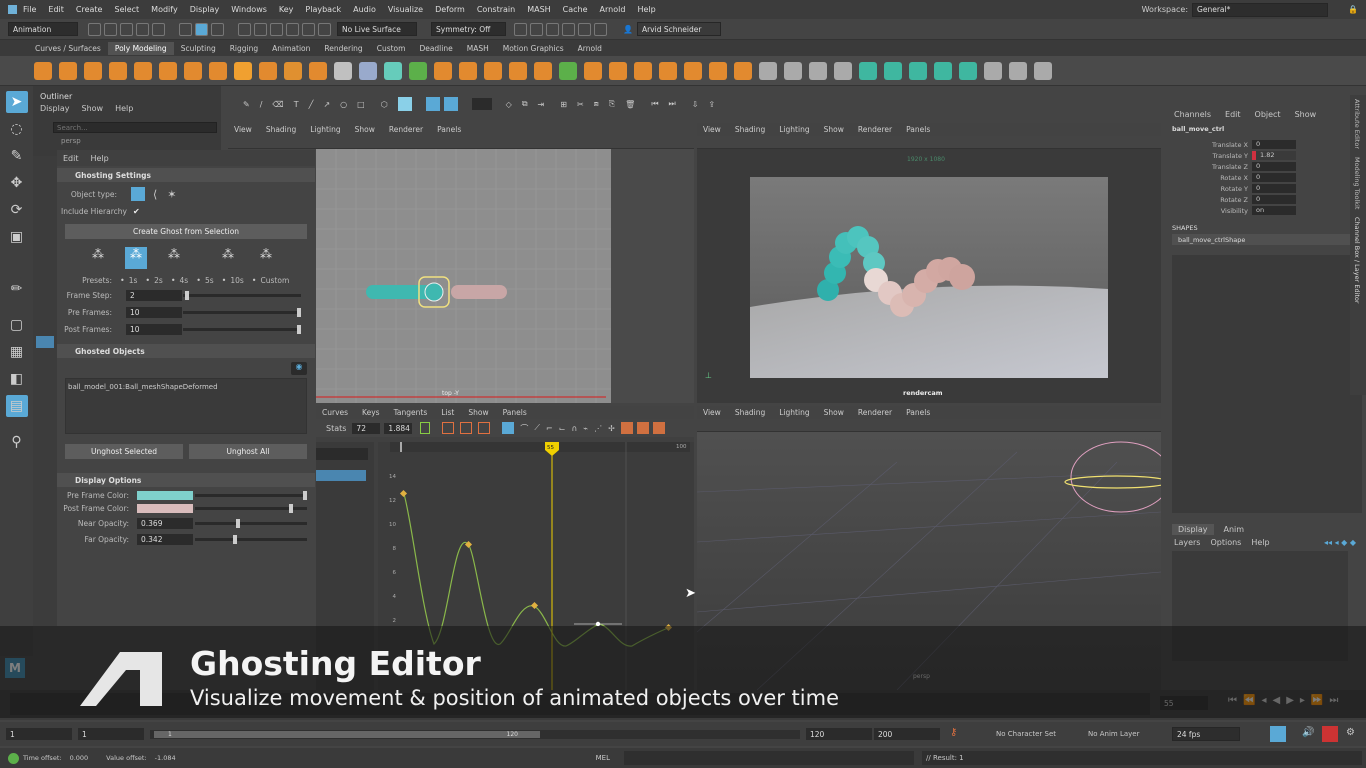  What do you see at coordinates (646, 9) in the screenshot?
I see `menu-help: Help` at bounding box center [646, 9].